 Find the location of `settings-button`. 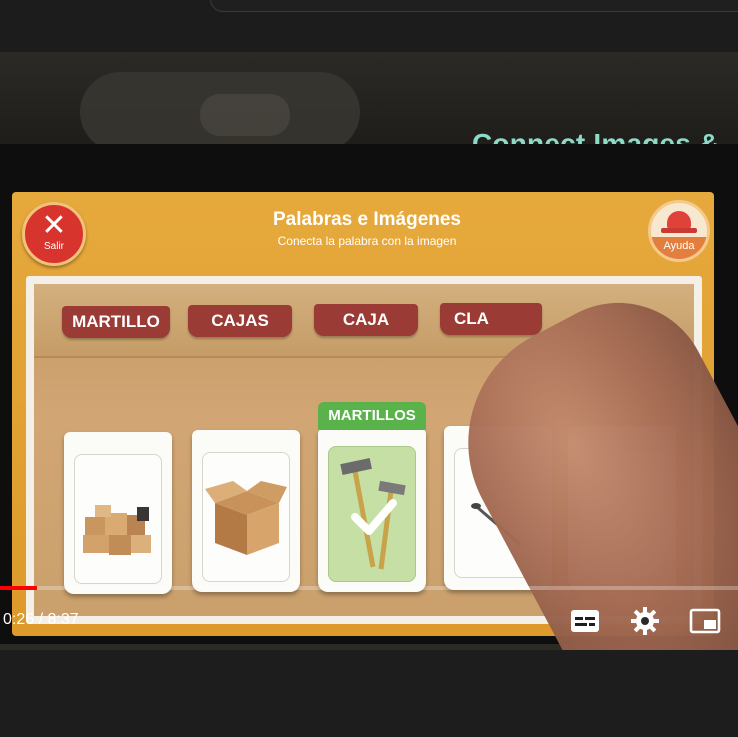

settings-button is located at coordinates (645, 621).